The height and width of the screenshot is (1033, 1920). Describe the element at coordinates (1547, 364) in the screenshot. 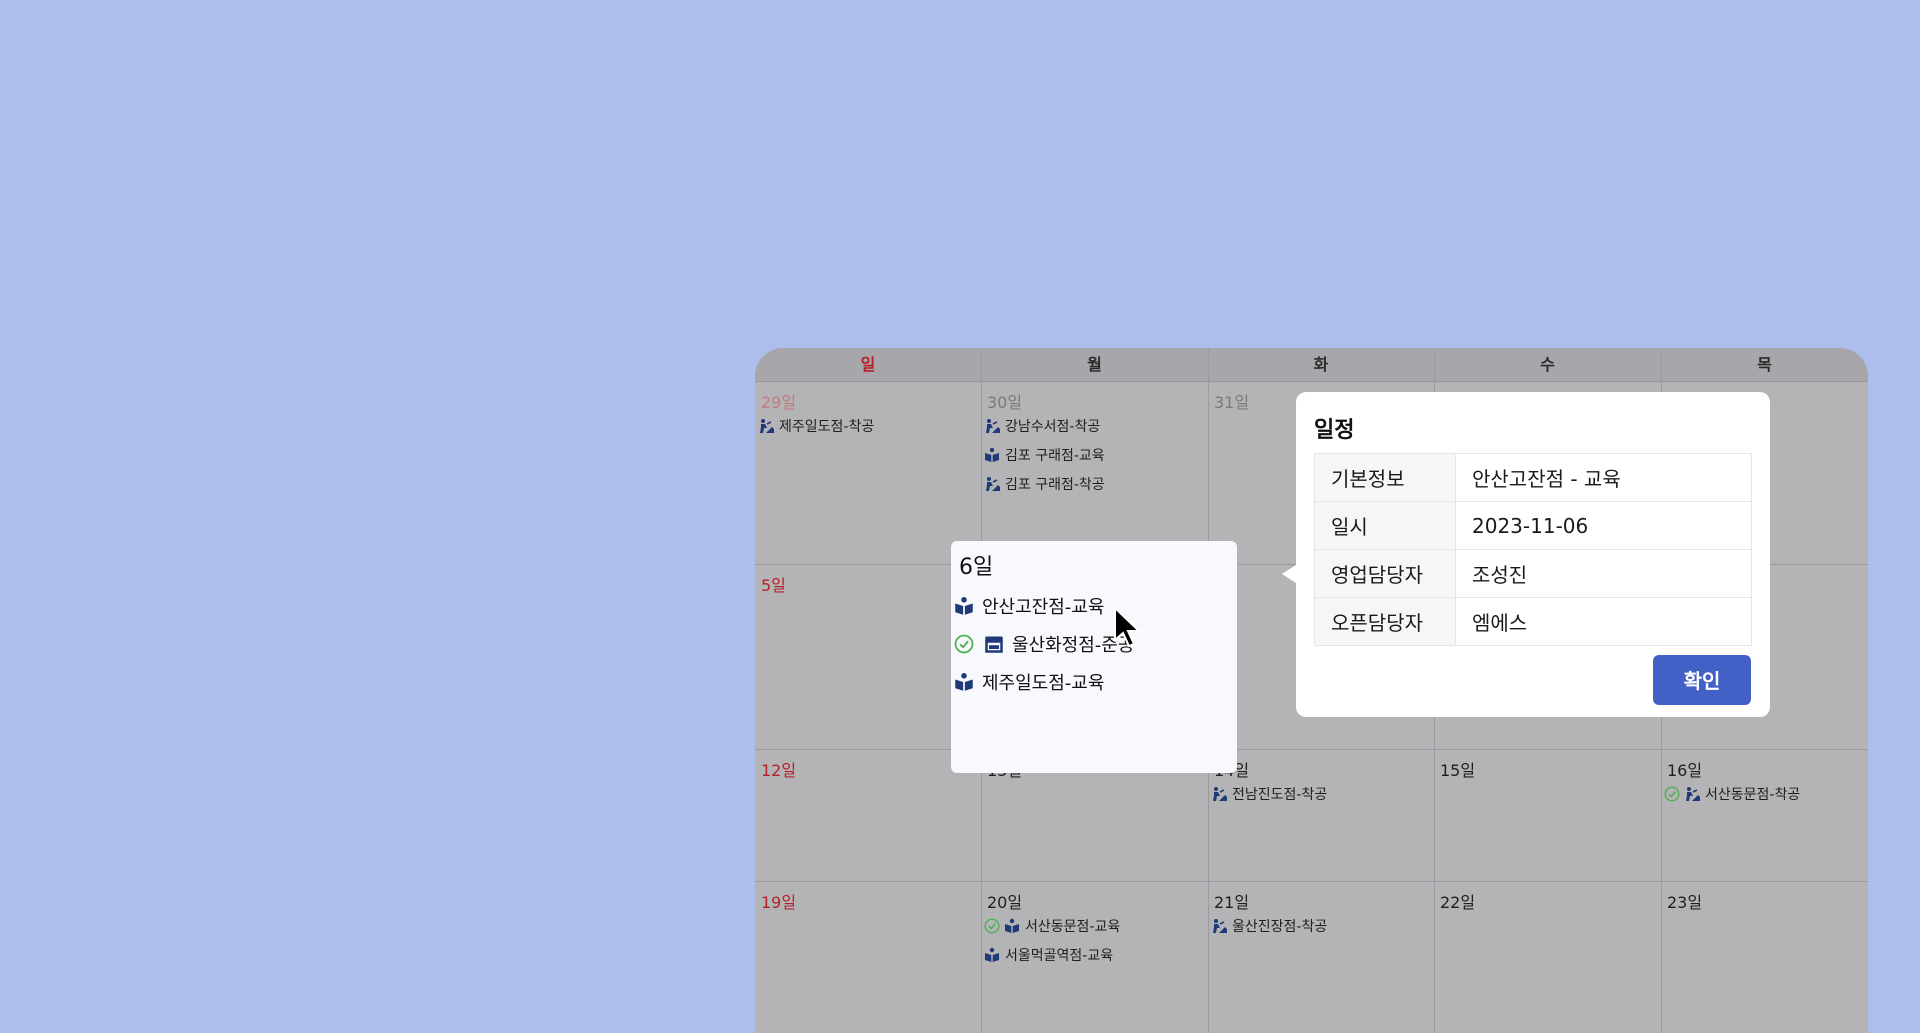

I see `weekday-header-3: 수` at that location.